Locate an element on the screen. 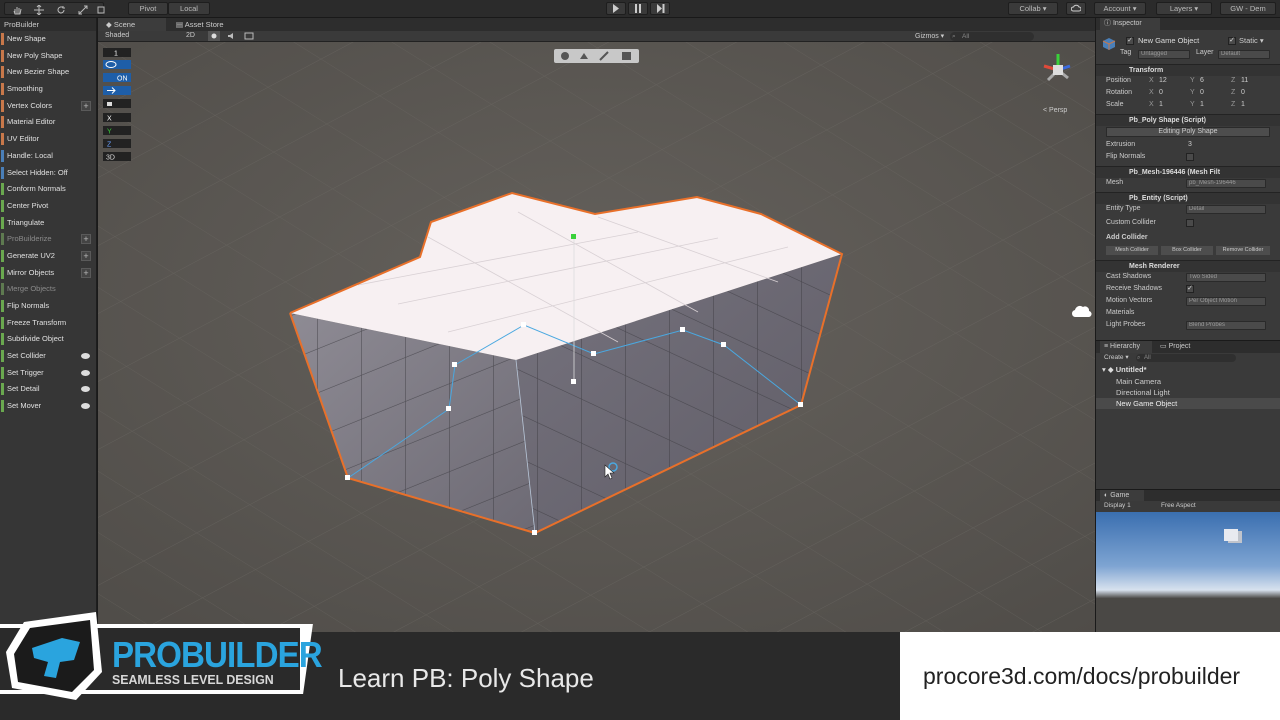 Image resolution: width=1280 pixels, height=720 pixels. hierarchy-item-directional-light: Directional Light is located at coordinates (1143, 392).